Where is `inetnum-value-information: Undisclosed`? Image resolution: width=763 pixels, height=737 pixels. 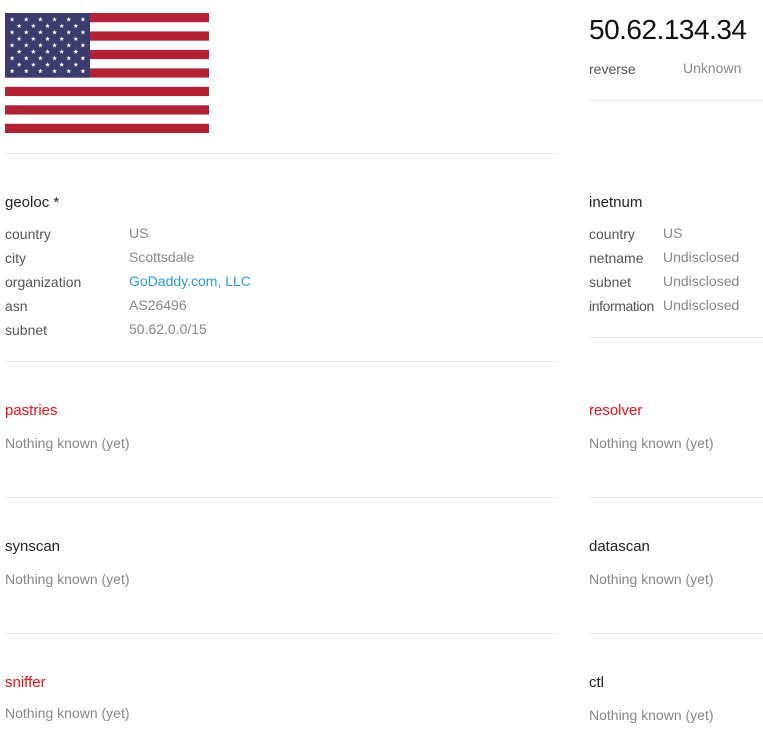
inetnum-value-information: Undisclosed is located at coordinates (701, 305).